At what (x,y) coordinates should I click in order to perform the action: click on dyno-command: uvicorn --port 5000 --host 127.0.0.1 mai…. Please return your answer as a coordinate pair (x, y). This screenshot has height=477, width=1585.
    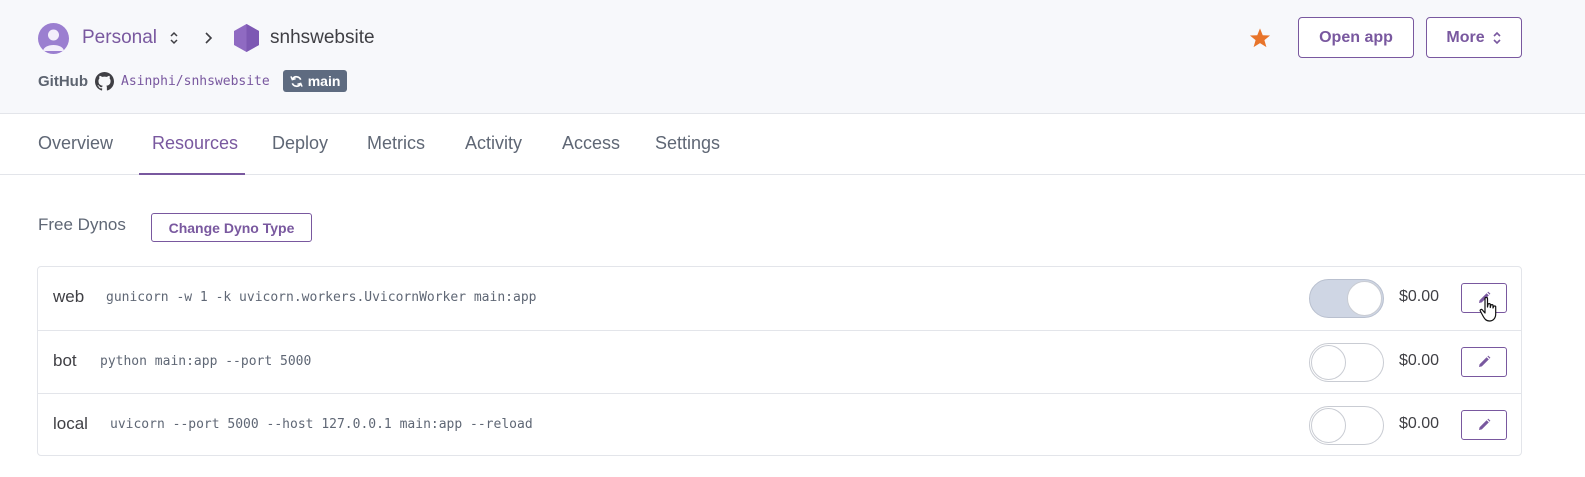
    Looking at the image, I should click on (321, 424).